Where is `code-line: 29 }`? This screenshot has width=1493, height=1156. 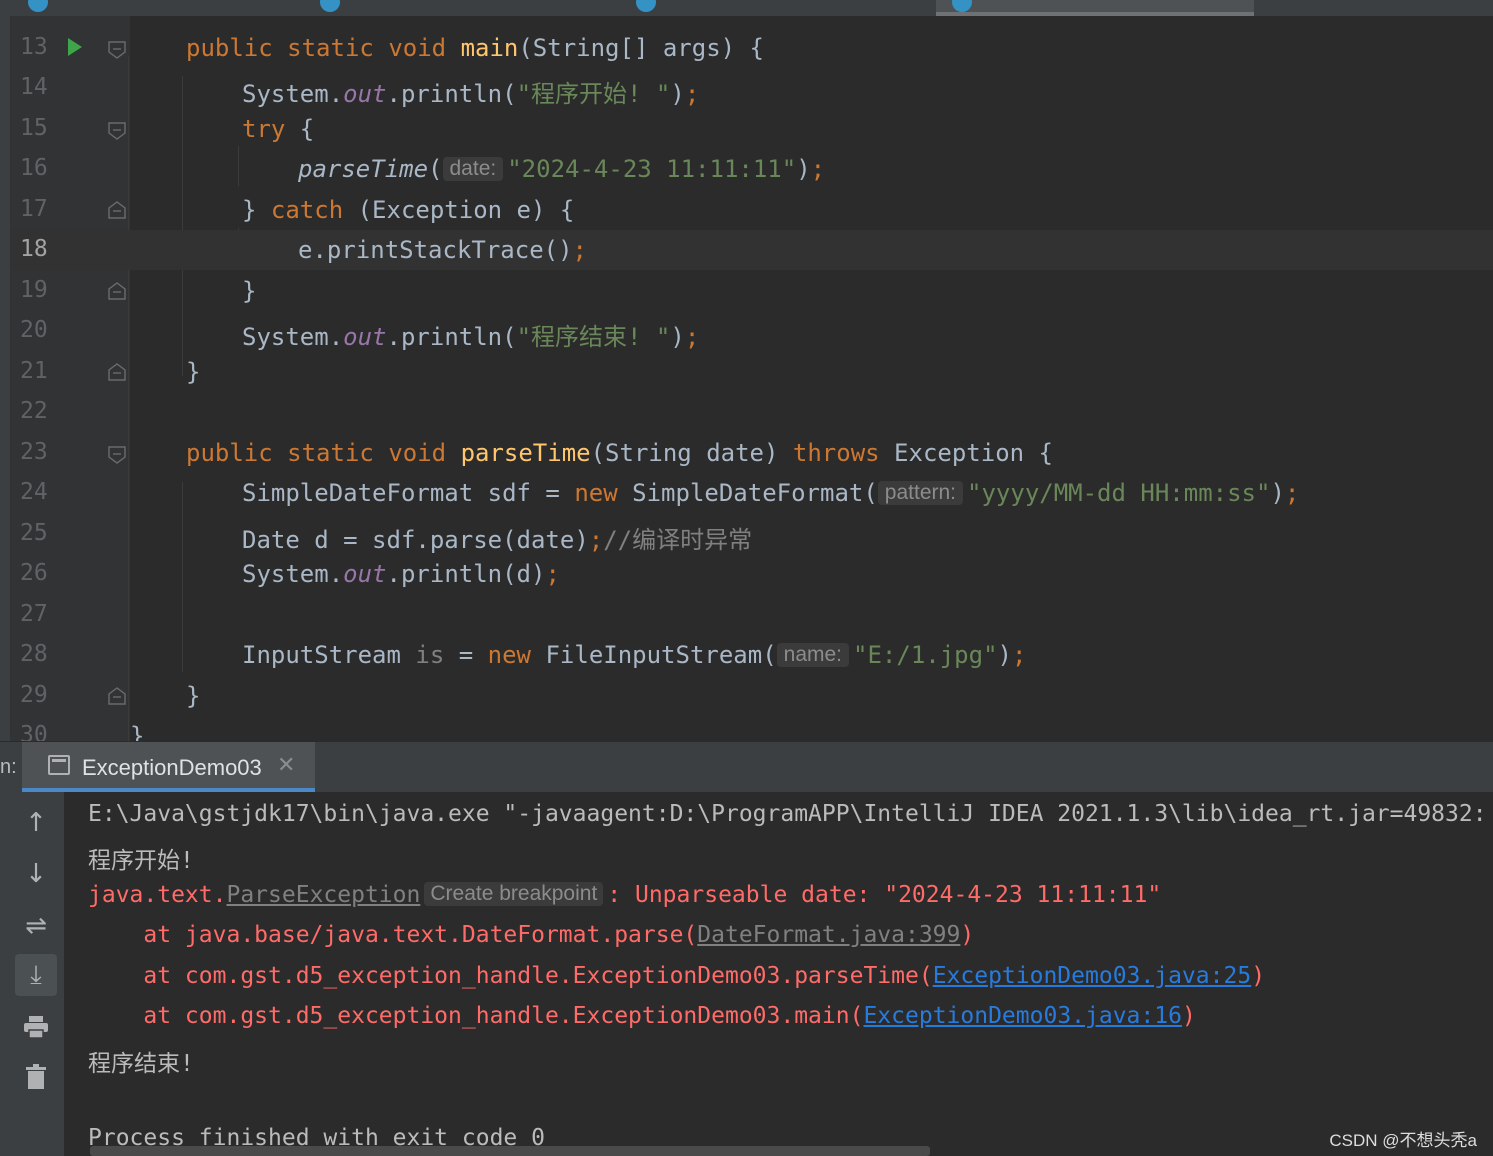
code-line: 29 } is located at coordinates (751, 696).